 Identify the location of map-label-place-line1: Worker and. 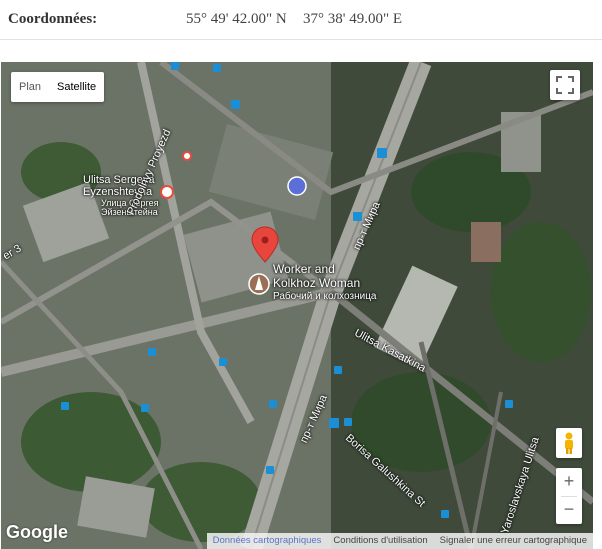
(304, 269).